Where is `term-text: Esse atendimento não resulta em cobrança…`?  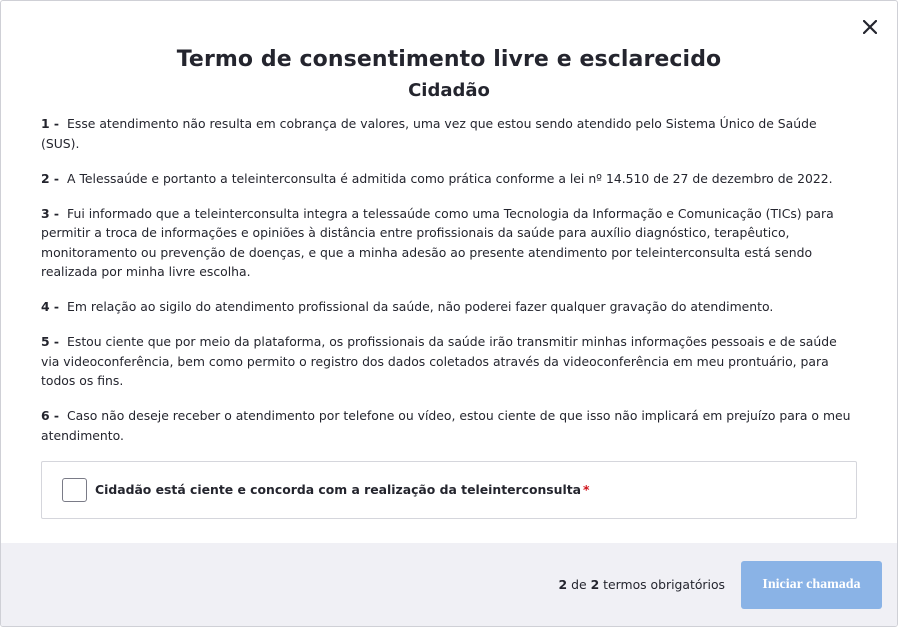 term-text: Esse atendimento não resulta em cobrança… is located at coordinates (429, 133).